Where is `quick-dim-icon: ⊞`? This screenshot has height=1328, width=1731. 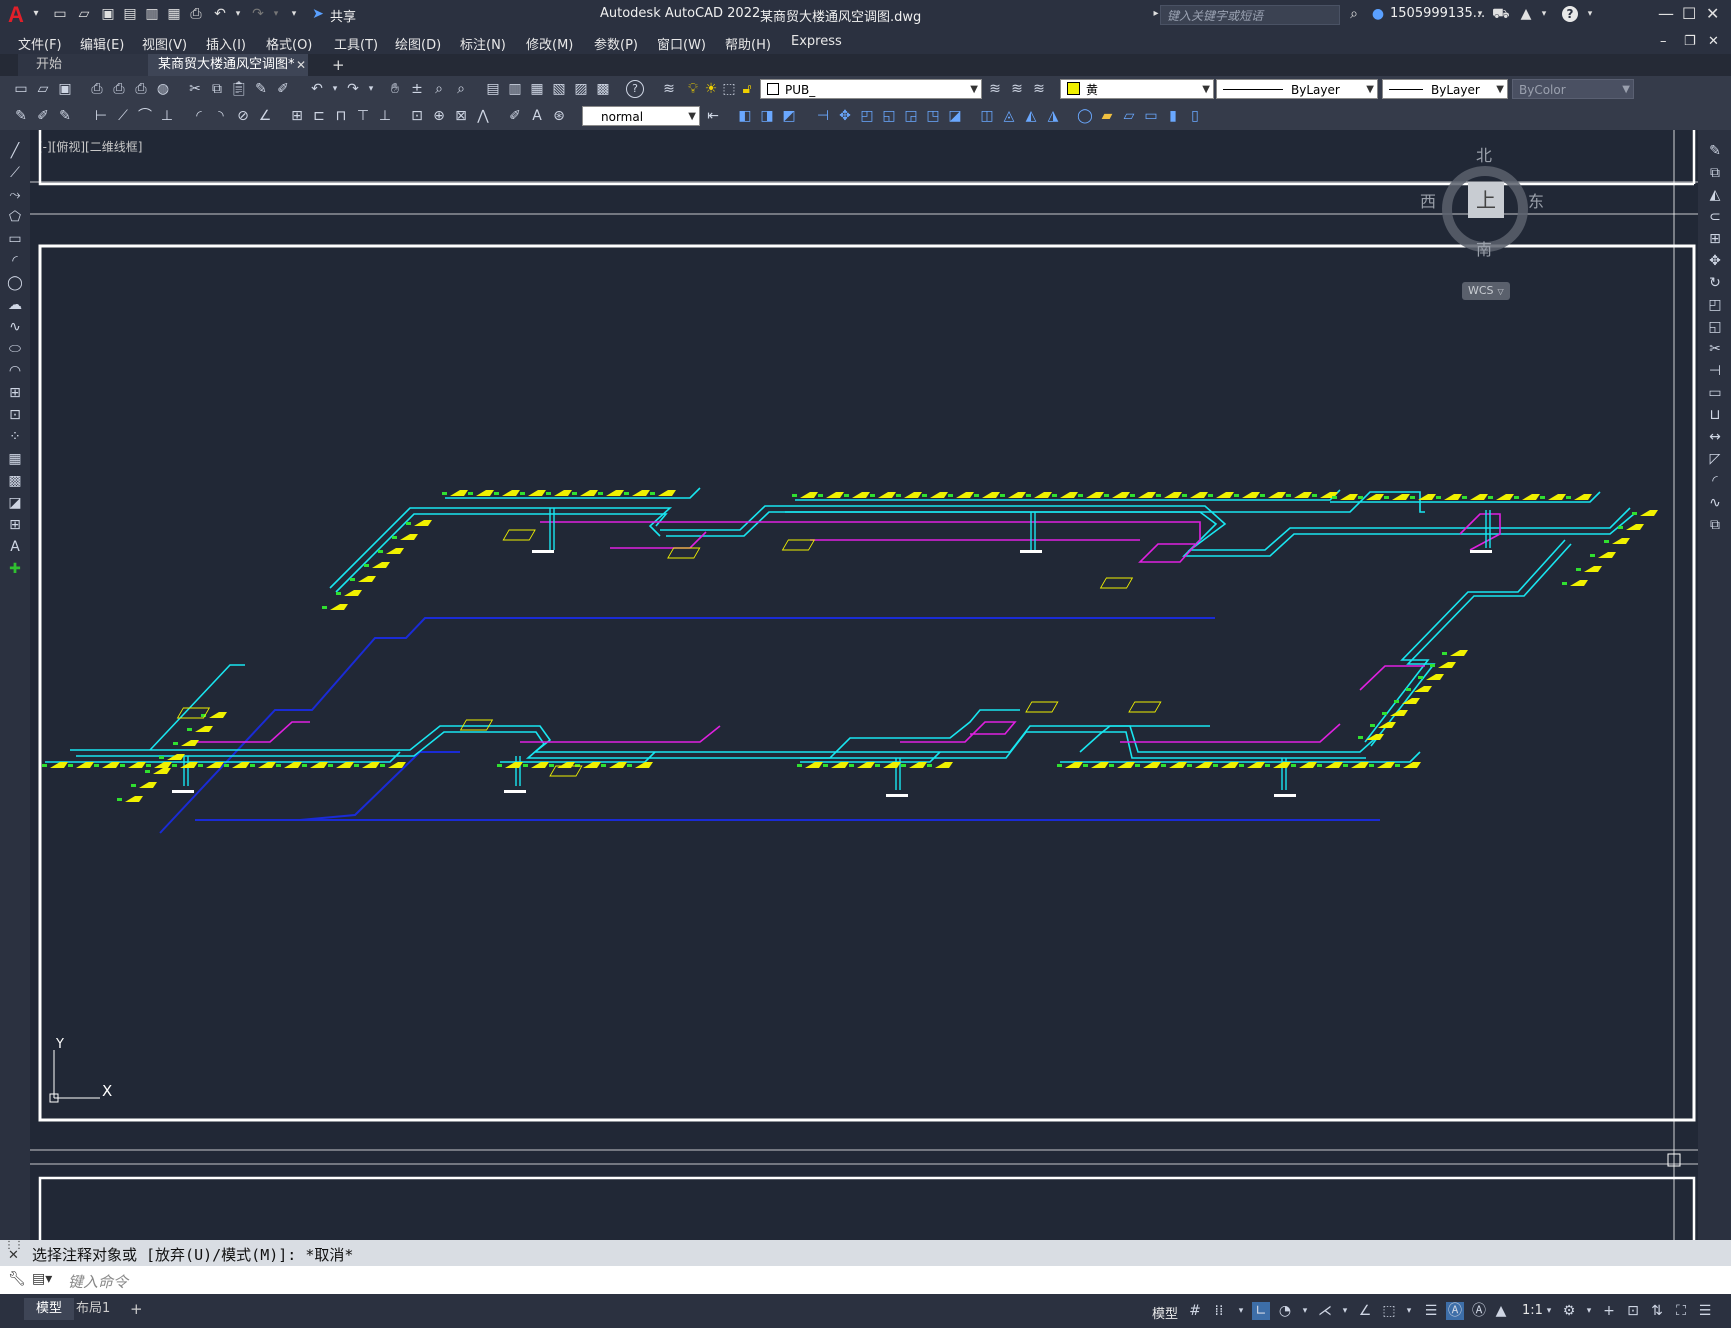 quick-dim-icon: ⊞ is located at coordinates (297, 116).